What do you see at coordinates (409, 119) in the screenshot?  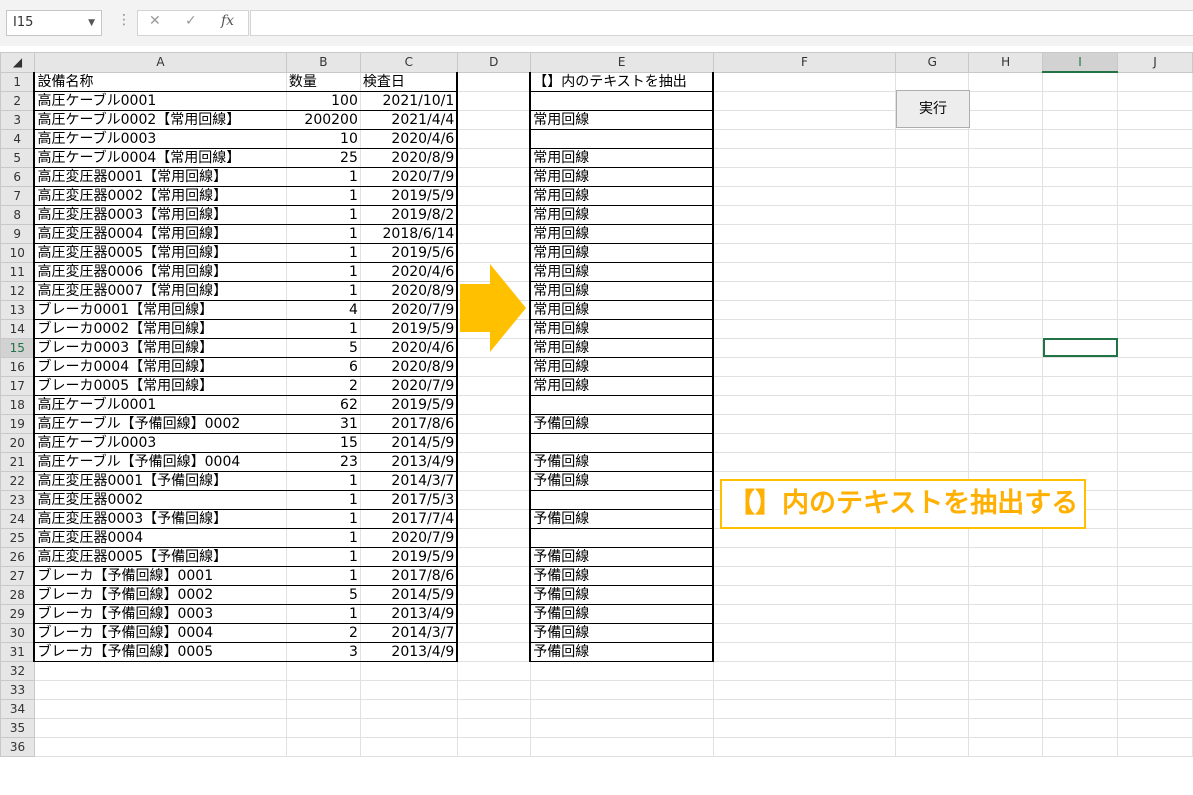 I see `cell-c: 2021/4/4` at bounding box center [409, 119].